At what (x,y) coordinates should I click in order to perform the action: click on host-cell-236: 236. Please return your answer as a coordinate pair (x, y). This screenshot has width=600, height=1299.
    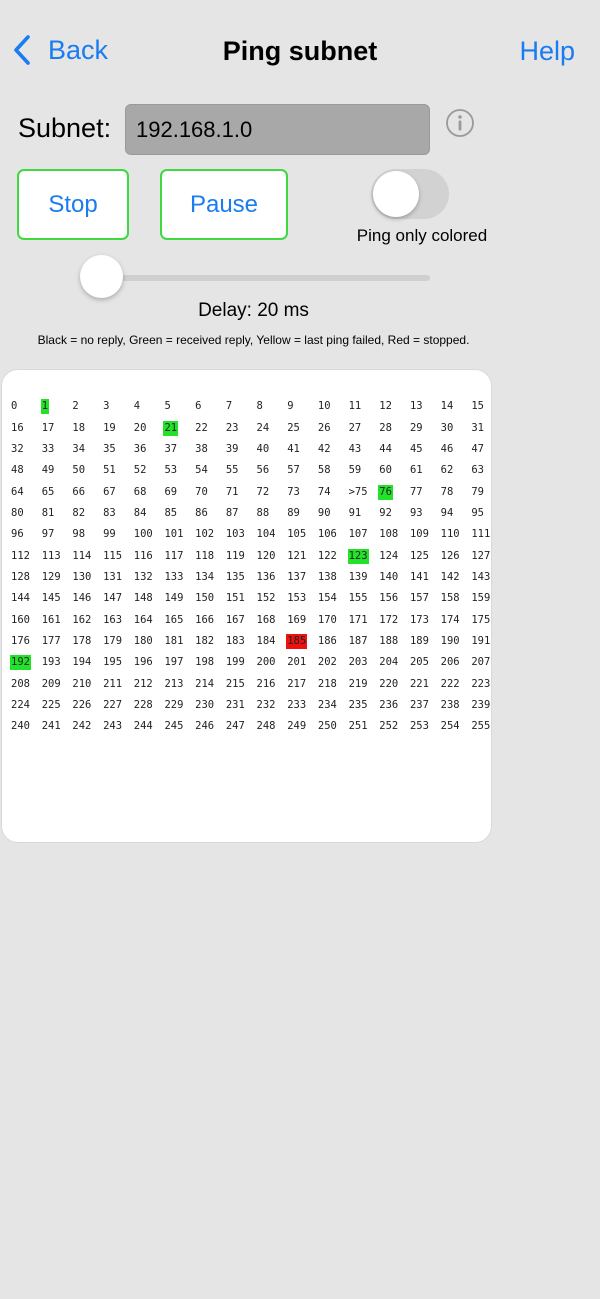
    Looking at the image, I should click on (393, 705).